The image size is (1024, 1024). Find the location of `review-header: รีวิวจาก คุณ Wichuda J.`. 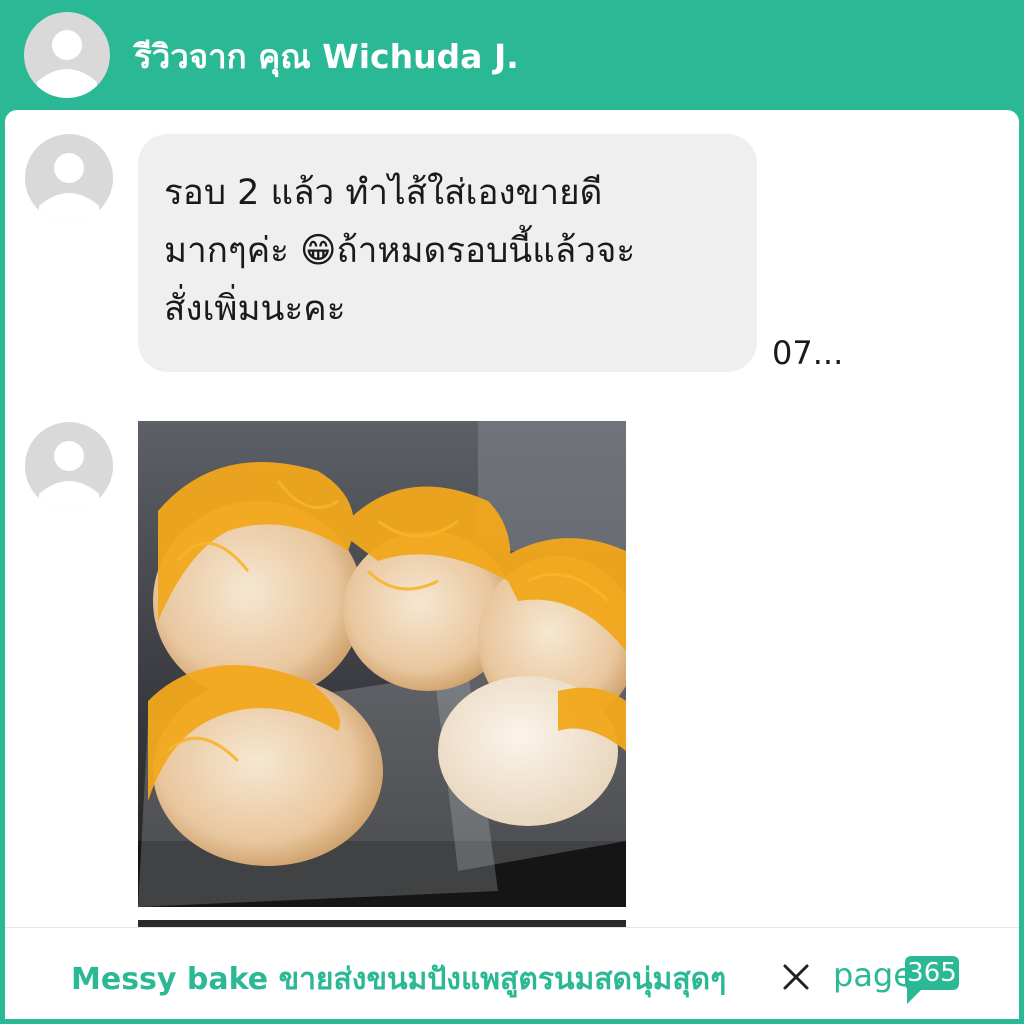

review-header: รีวิวจาก คุณ Wichuda J. is located at coordinates (512, 55).